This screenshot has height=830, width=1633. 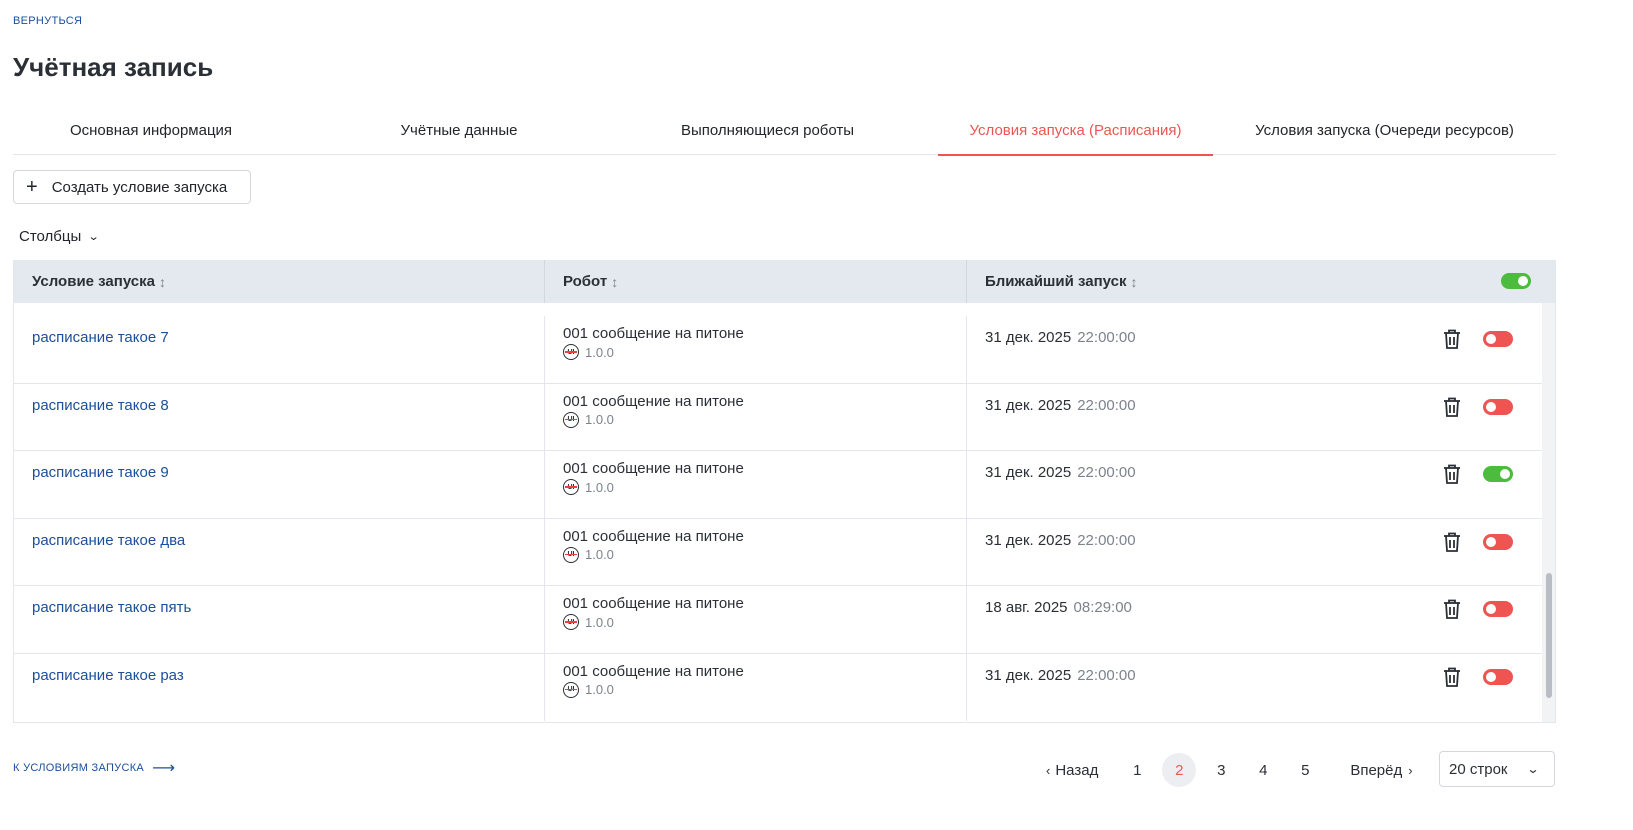 What do you see at coordinates (767, 130) in the screenshot?
I see `tab-running-robots: Выполняющиеся роботы` at bounding box center [767, 130].